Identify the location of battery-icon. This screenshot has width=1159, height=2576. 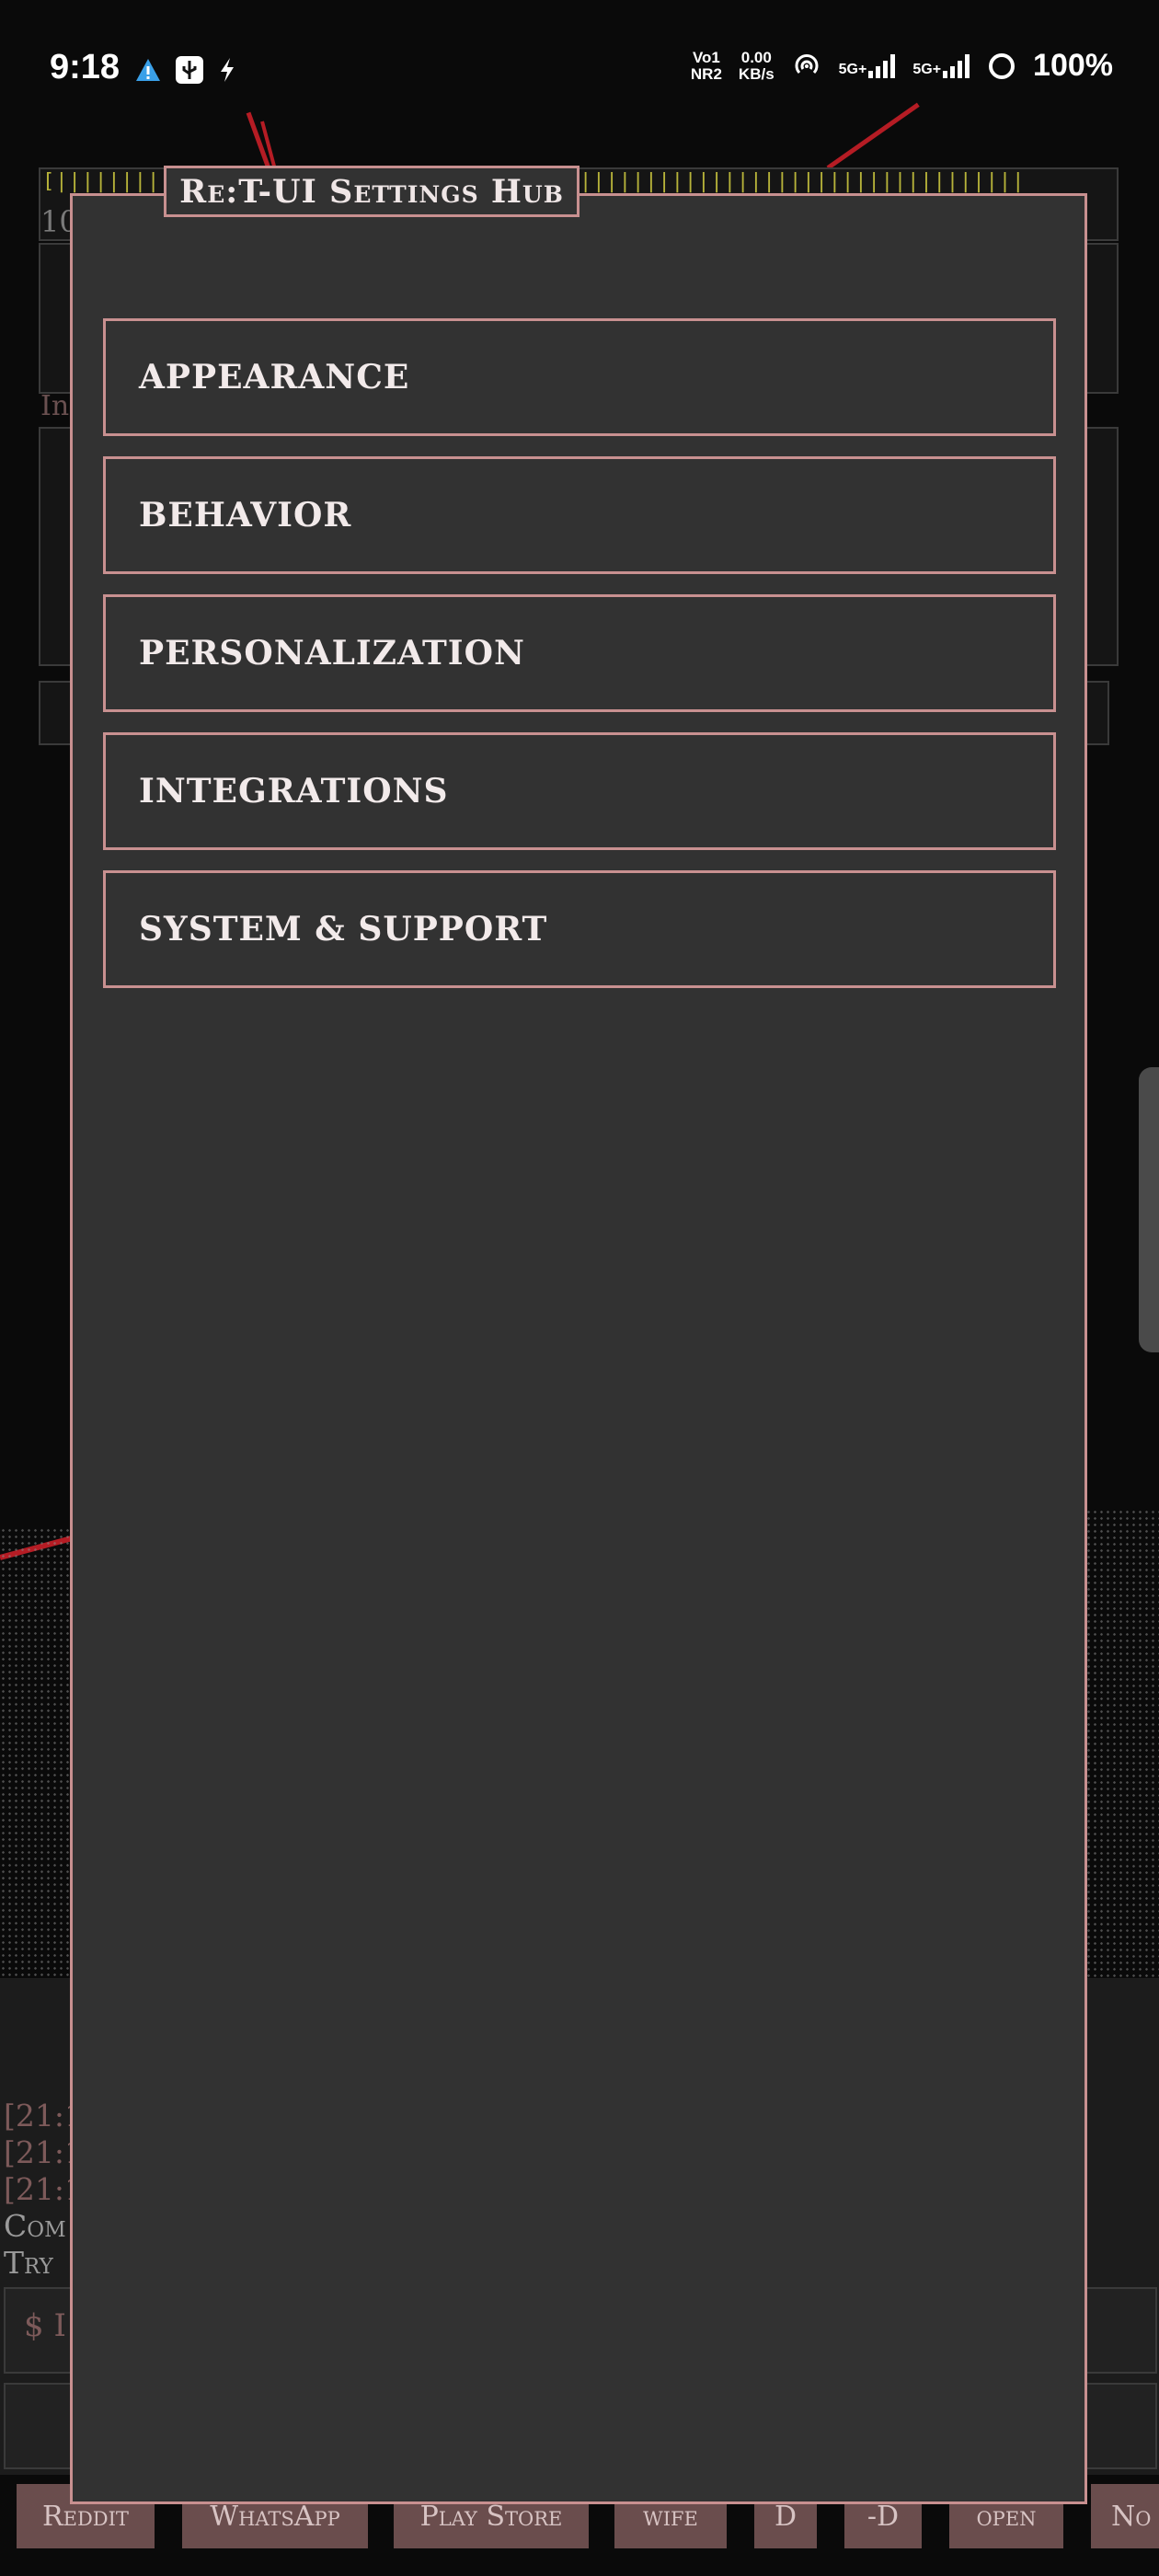
(1002, 65).